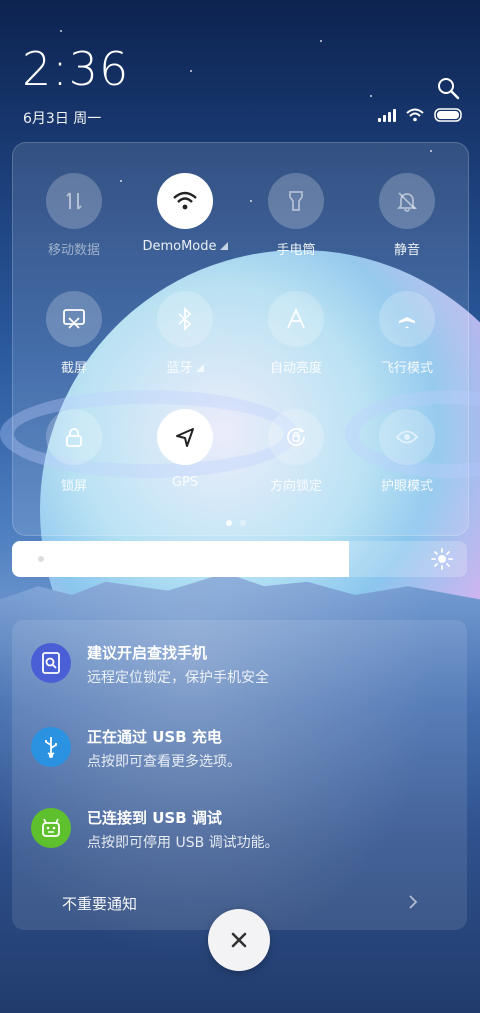  Describe the element at coordinates (51, 828) in the screenshot. I see `android-icon` at that location.